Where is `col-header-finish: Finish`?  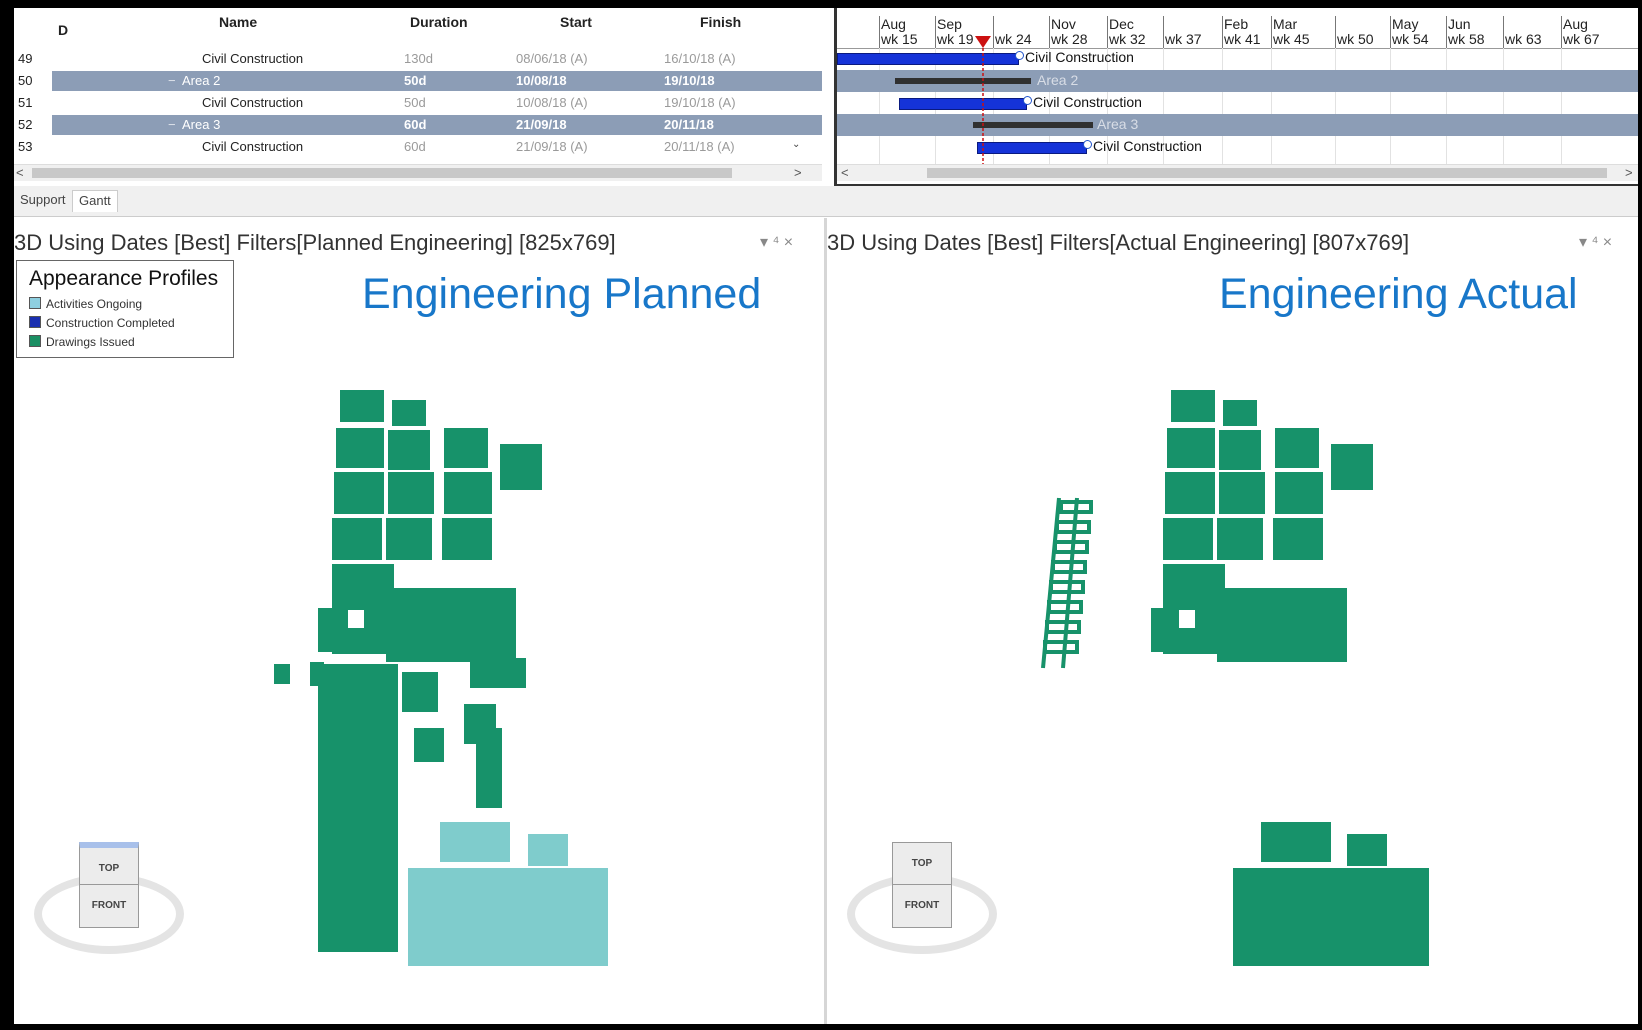 col-header-finish: Finish is located at coordinates (720, 22).